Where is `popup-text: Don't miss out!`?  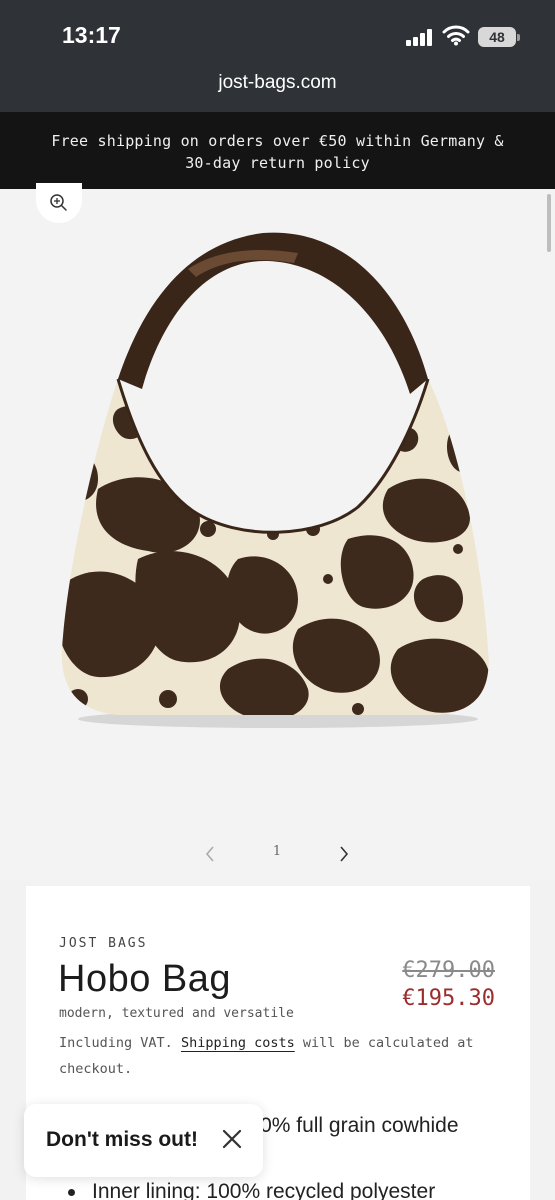
popup-text: Don't miss out! is located at coordinates (122, 1140).